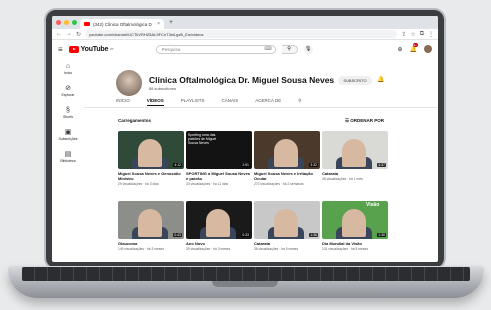 Image resolution: width=491 pixels, height=310 pixels. I want to click on shorts-icon: §, so click(68, 110).